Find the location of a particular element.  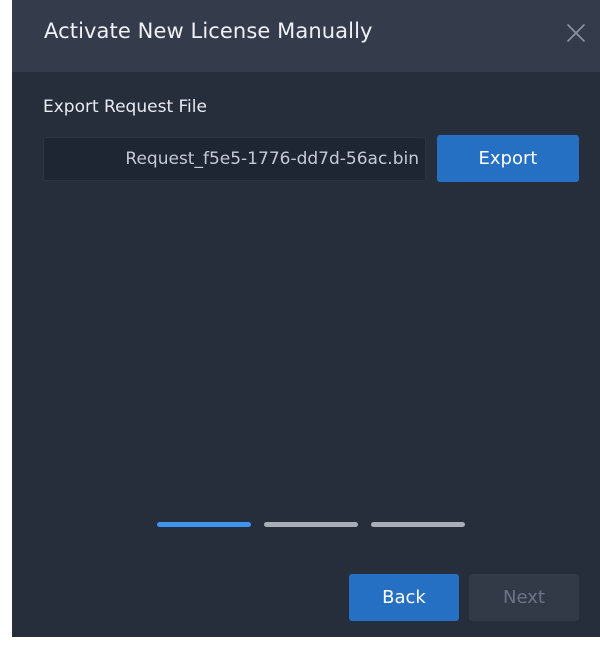

request-file-field is located at coordinates (234, 159).